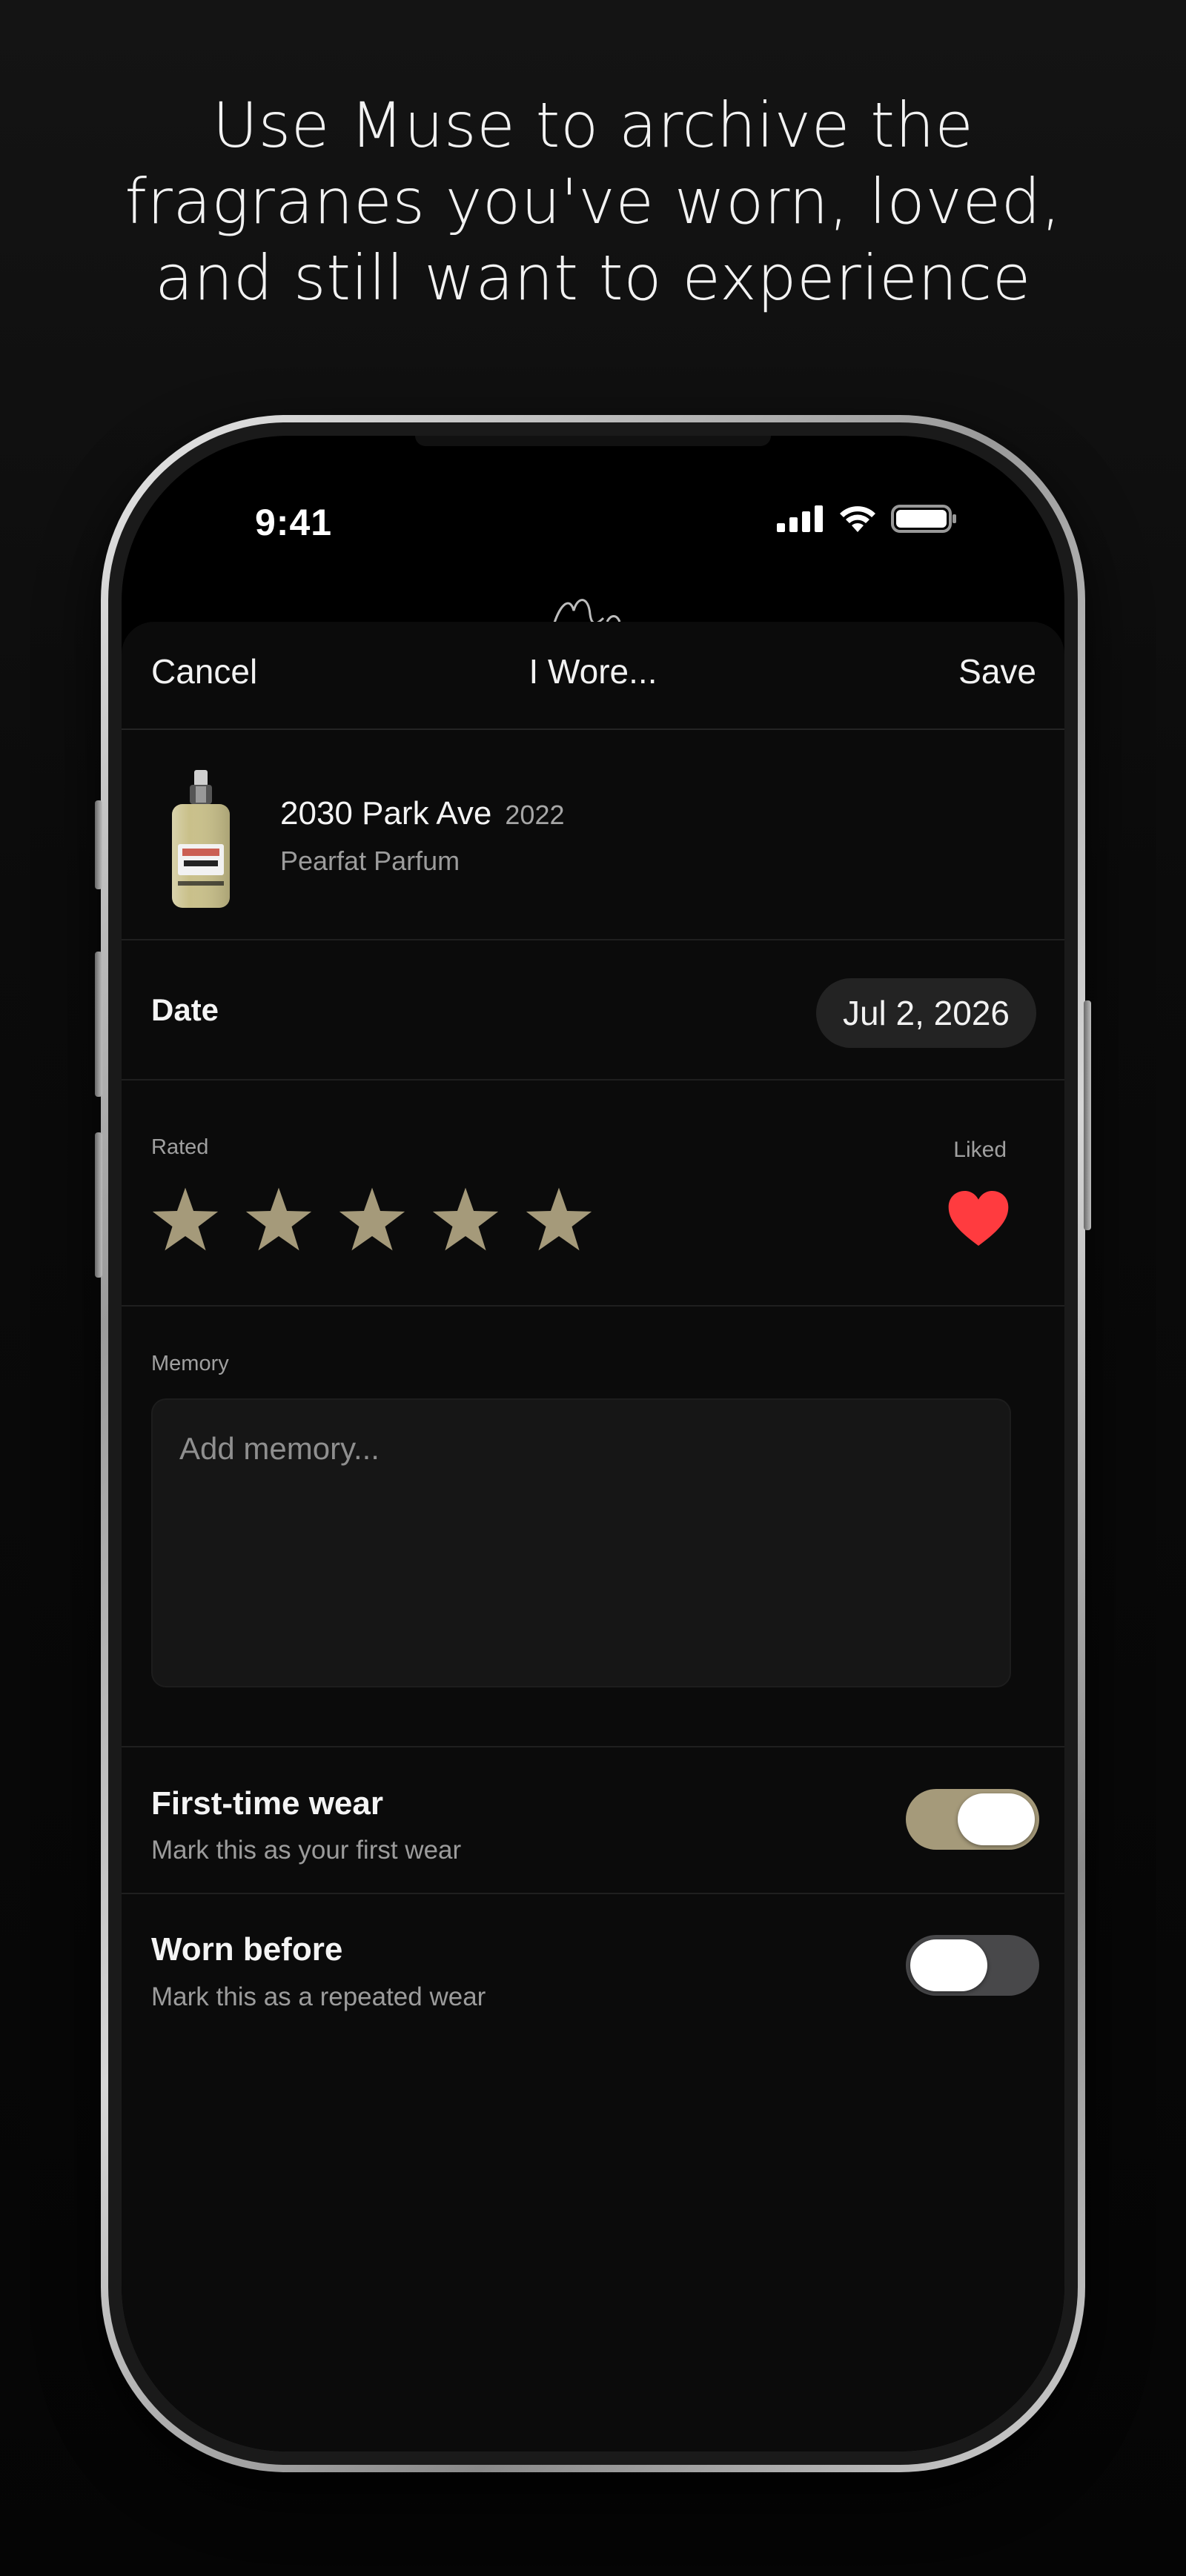 The image size is (1186, 2576). I want to click on date-picker-button: Jul 2, 2026, so click(925, 1013).